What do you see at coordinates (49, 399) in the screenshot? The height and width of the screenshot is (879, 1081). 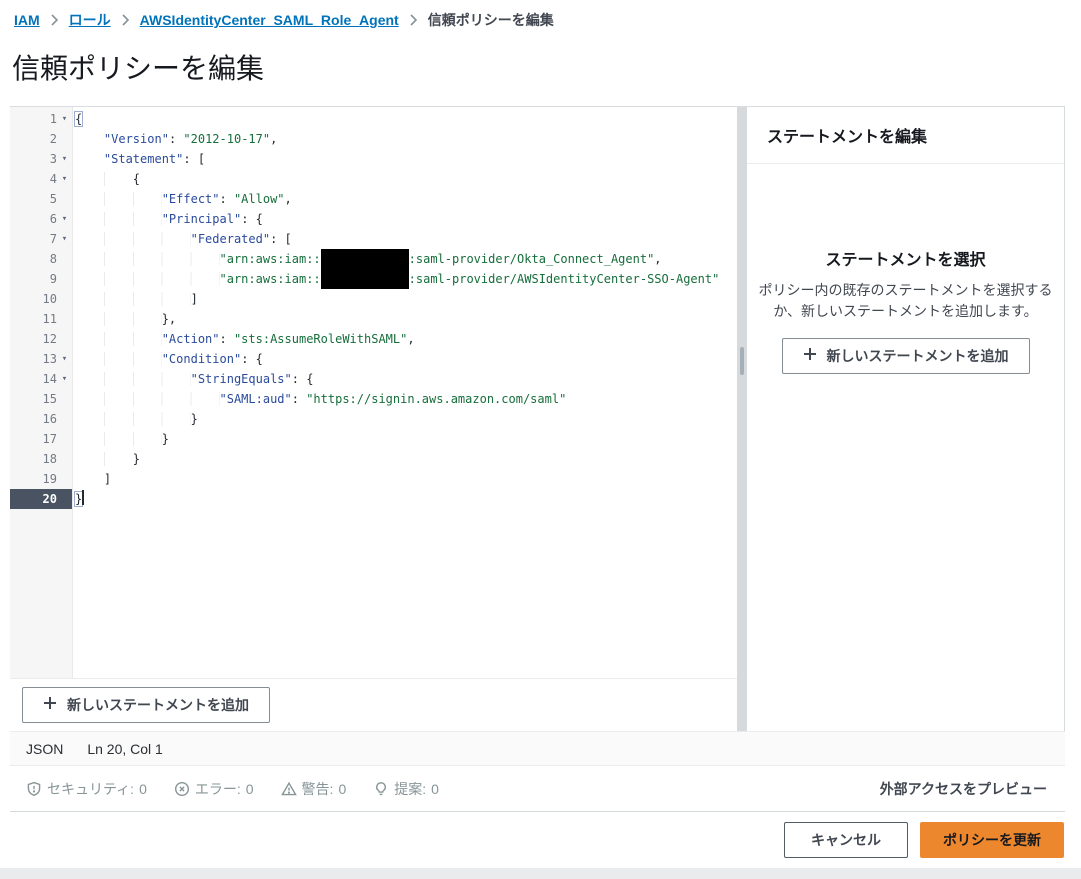 I see `line-number: 15` at bounding box center [49, 399].